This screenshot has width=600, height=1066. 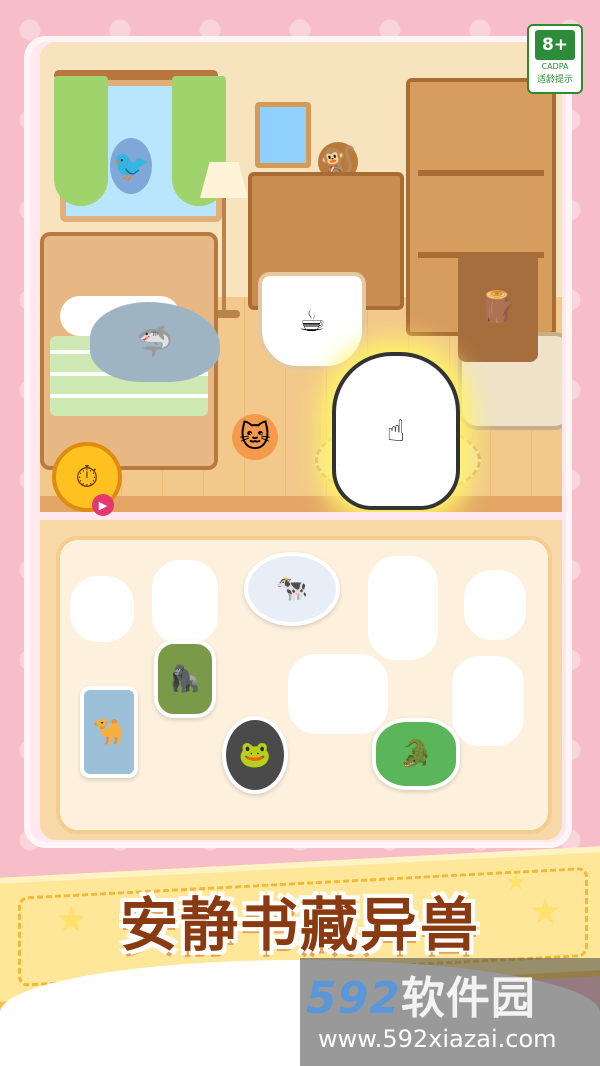 What do you see at coordinates (301, 504) in the screenshot?
I see `floor-edge` at bounding box center [301, 504].